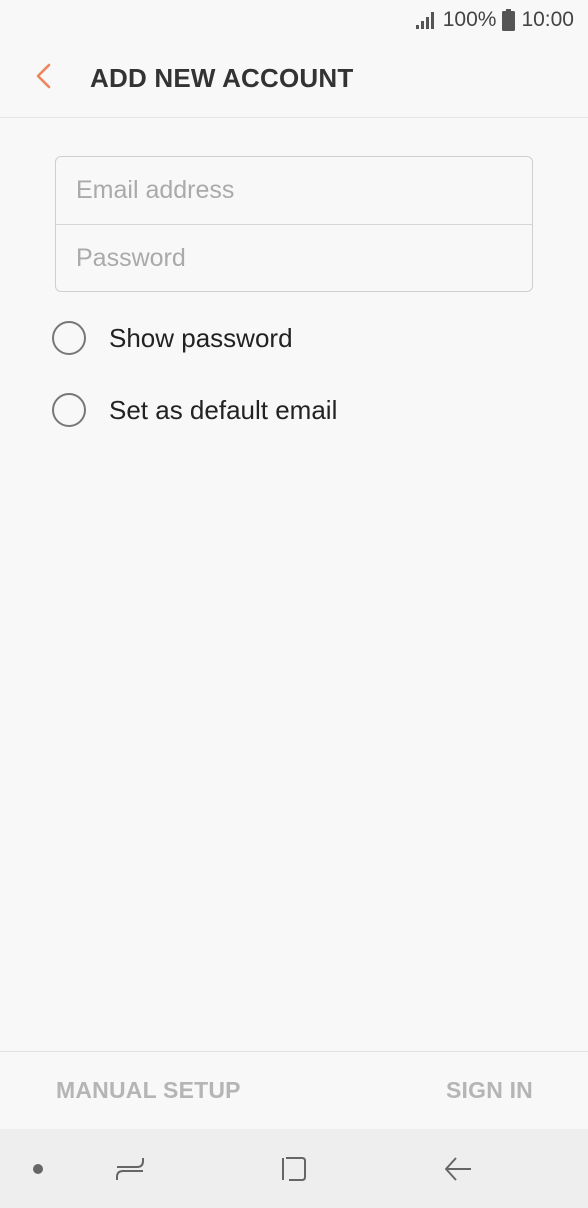 The width and height of the screenshot is (588, 1208). Describe the element at coordinates (69, 410) in the screenshot. I see `default-email-radio` at that location.